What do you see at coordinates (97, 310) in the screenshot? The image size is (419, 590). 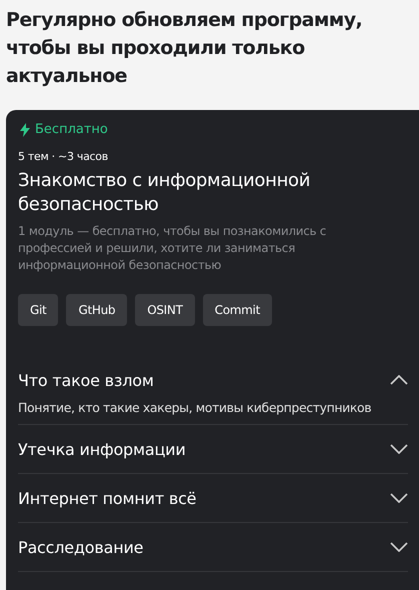 I see `skill-tag: GtHub` at bounding box center [97, 310].